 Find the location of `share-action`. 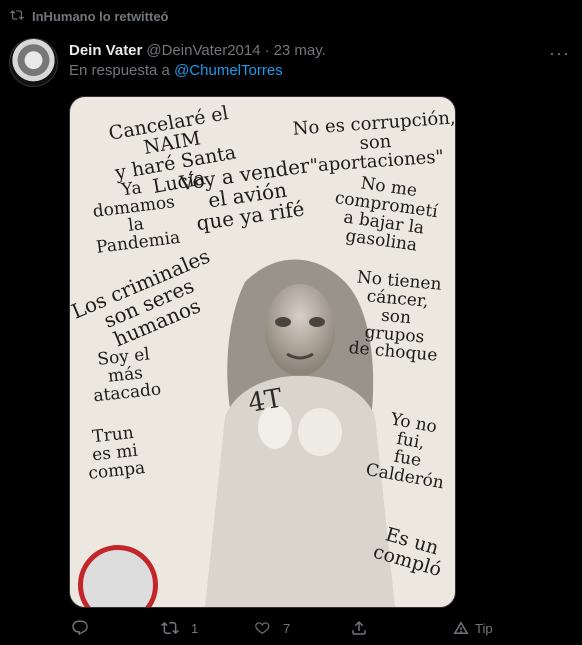

share-action is located at coordinates (359, 628).